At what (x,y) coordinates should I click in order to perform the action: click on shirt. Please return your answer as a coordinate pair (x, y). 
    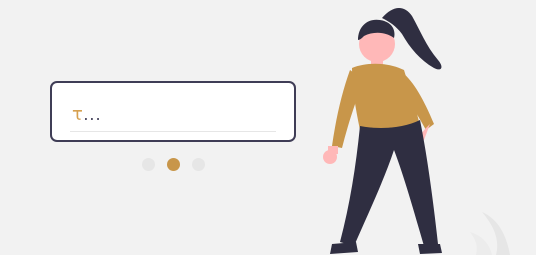
    Looking at the image, I should click on (386, 97).